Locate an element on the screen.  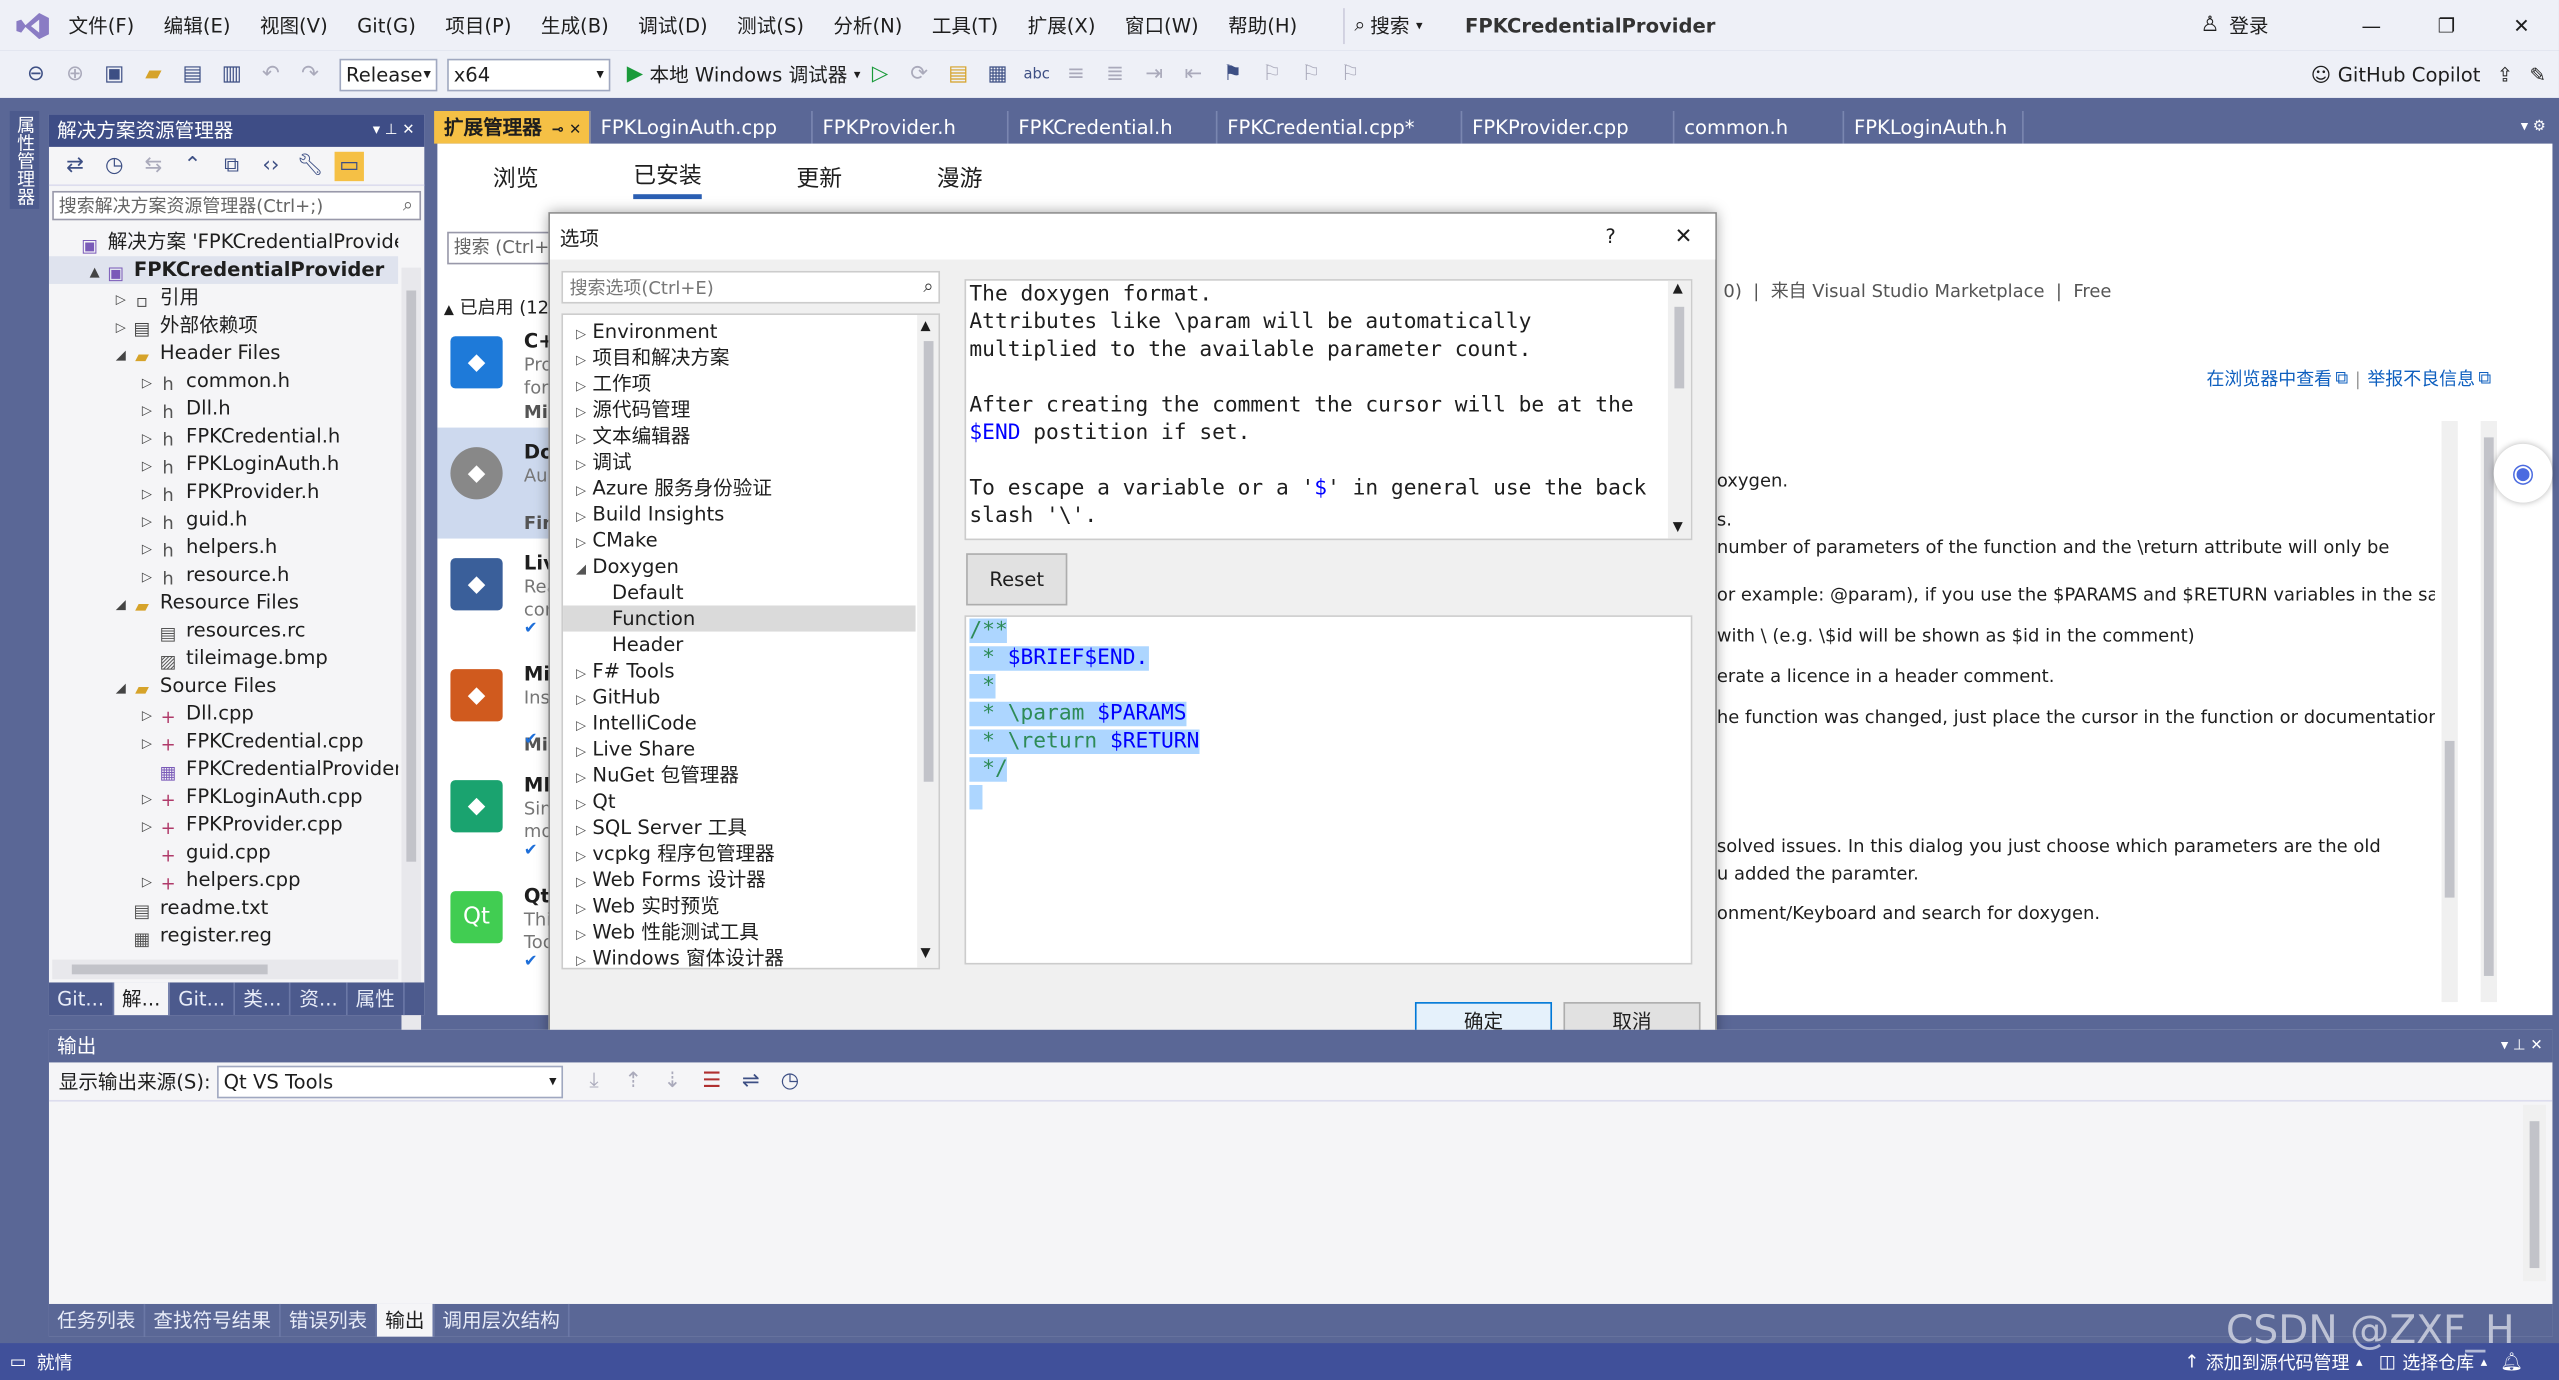
menu-item: 窗口(W) is located at coordinates (1162, 25).